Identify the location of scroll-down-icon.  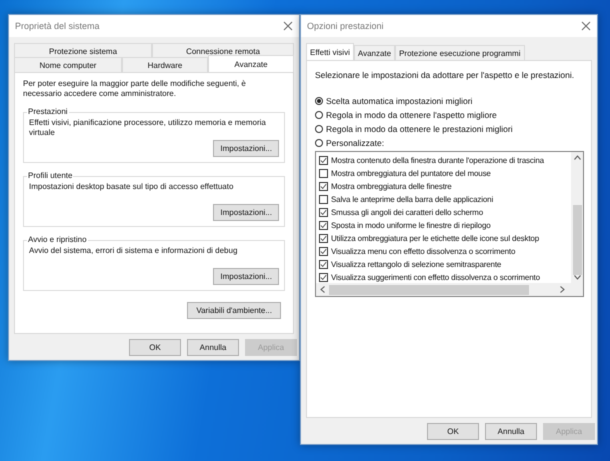
(577, 277).